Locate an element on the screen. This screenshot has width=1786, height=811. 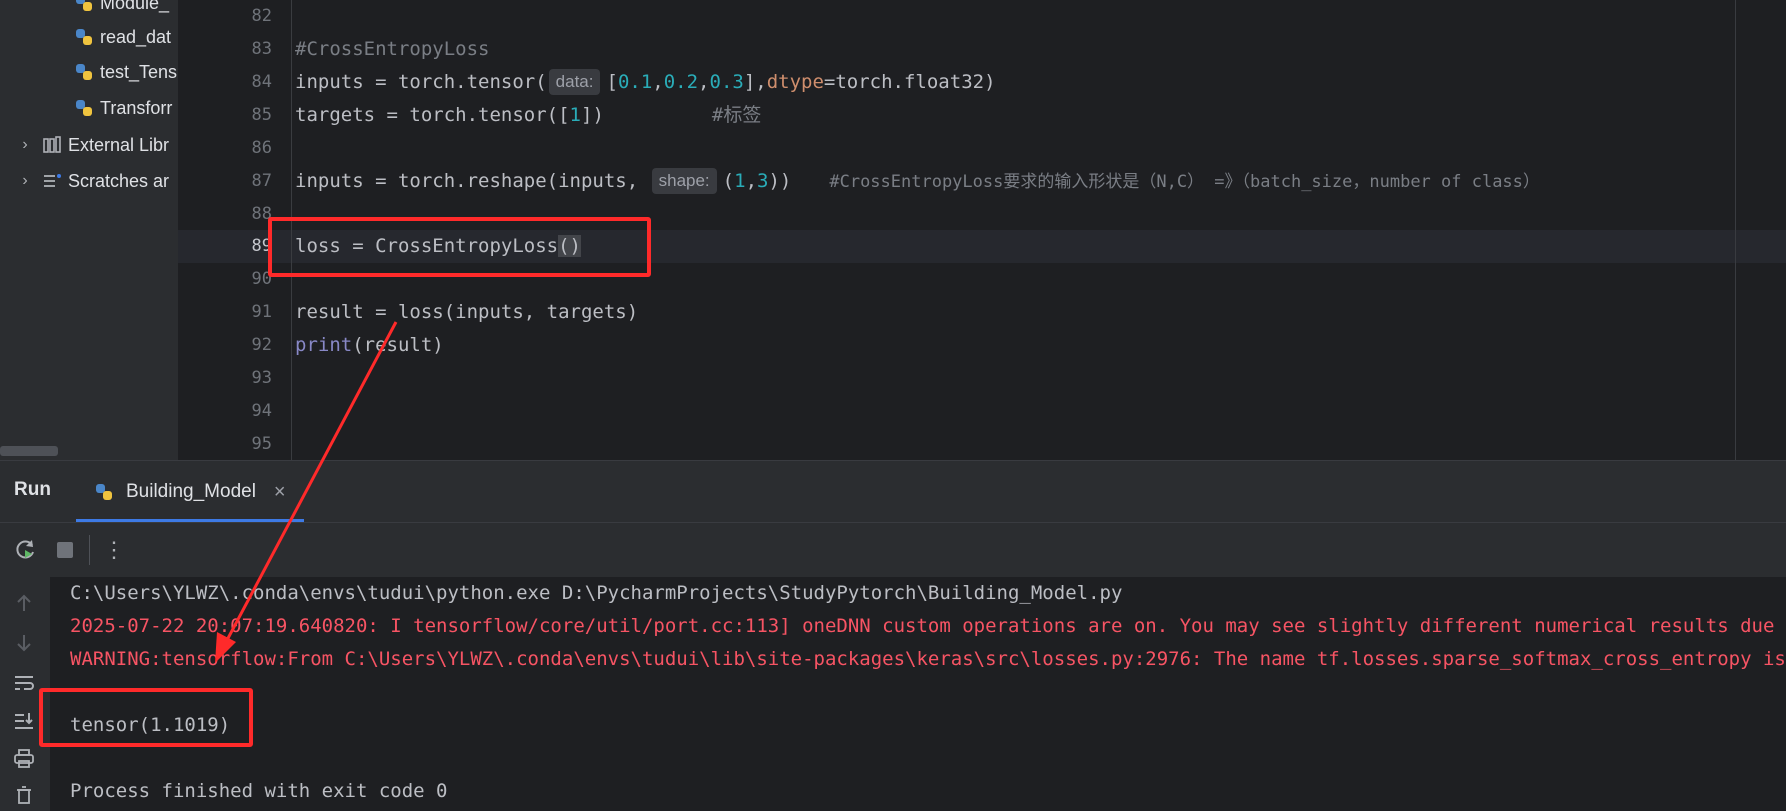
code-line-83: #CrossEntropyLoss is located at coordinates (392, 49).